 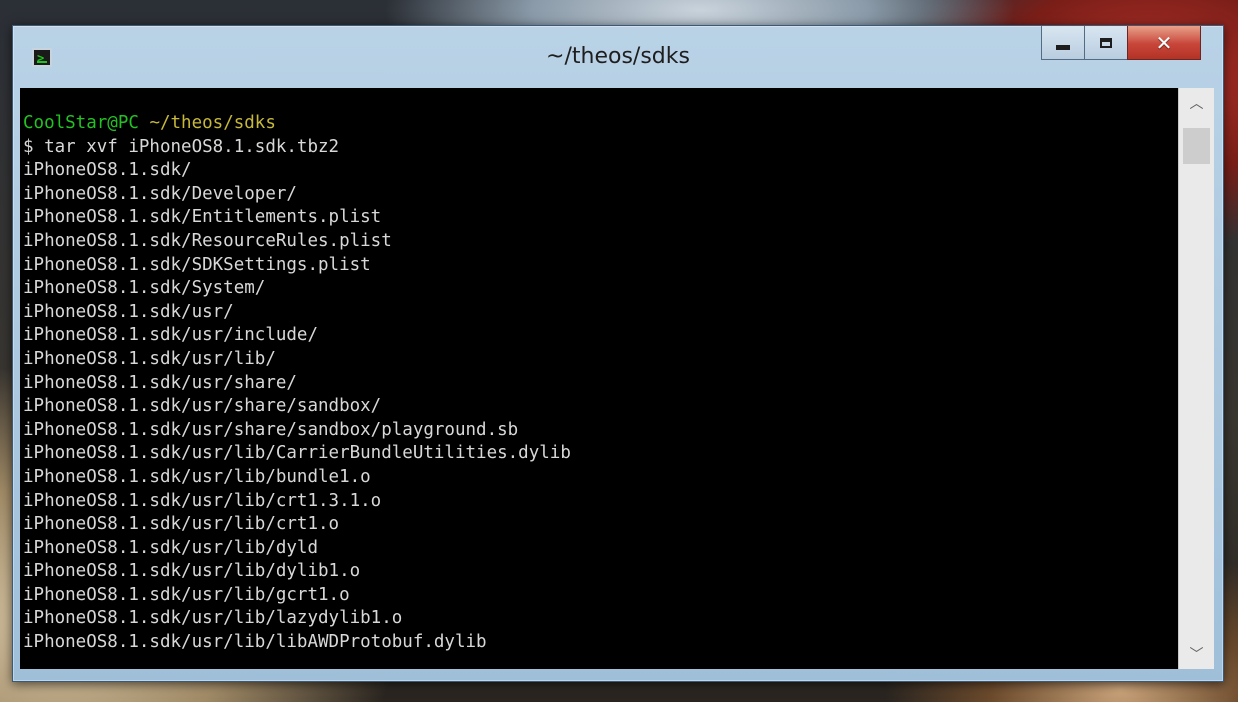 I want to click on window-controls: ✕, so click(x=1121, y=44).